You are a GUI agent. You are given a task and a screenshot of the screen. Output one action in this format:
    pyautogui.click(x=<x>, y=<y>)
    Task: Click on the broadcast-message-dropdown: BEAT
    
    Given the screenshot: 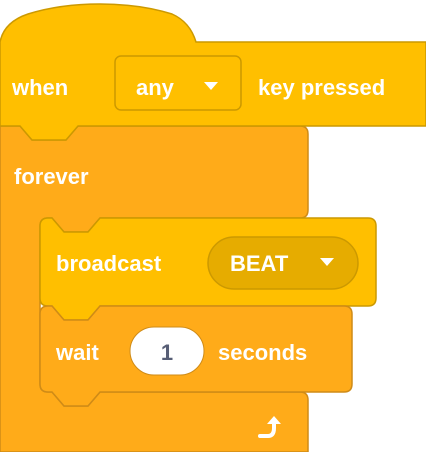 What is the action you would take?
    pyautogui.click(x=283, y=263)
    